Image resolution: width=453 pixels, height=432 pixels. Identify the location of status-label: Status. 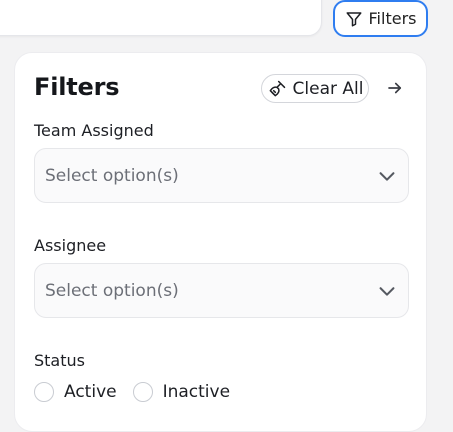
(59, 360).